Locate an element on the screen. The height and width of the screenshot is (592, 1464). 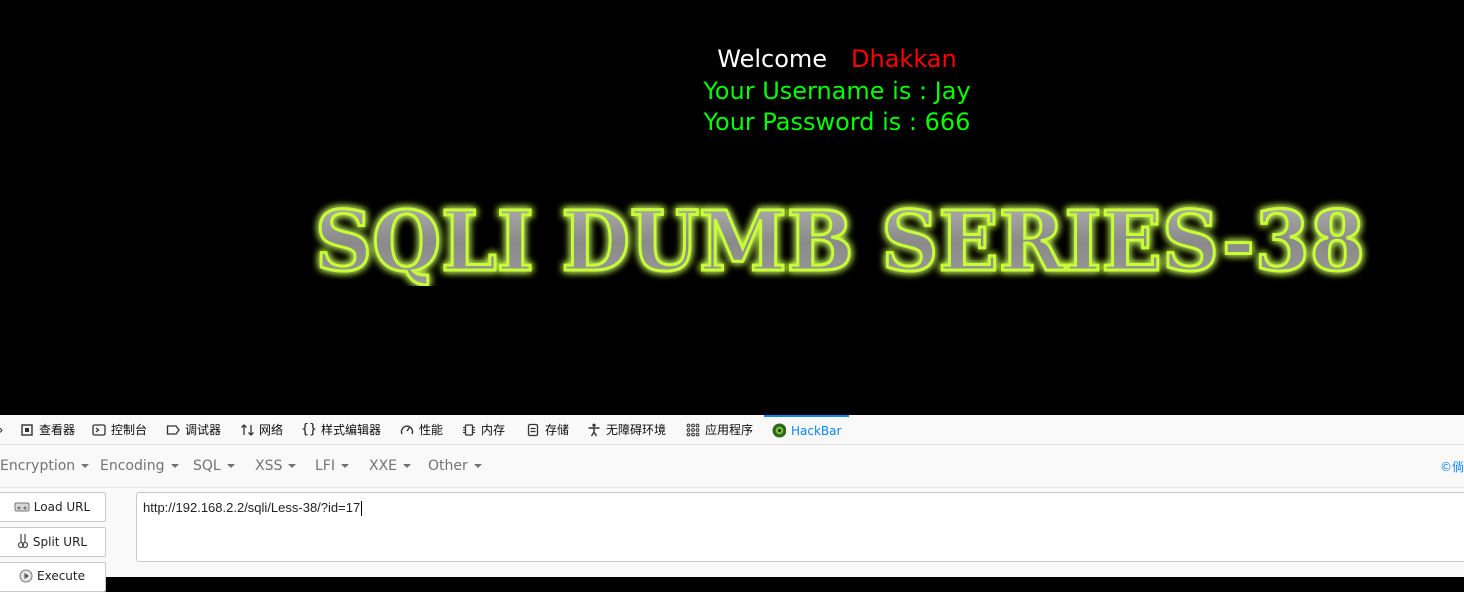
console-icon is located at coordinates (99, 430).